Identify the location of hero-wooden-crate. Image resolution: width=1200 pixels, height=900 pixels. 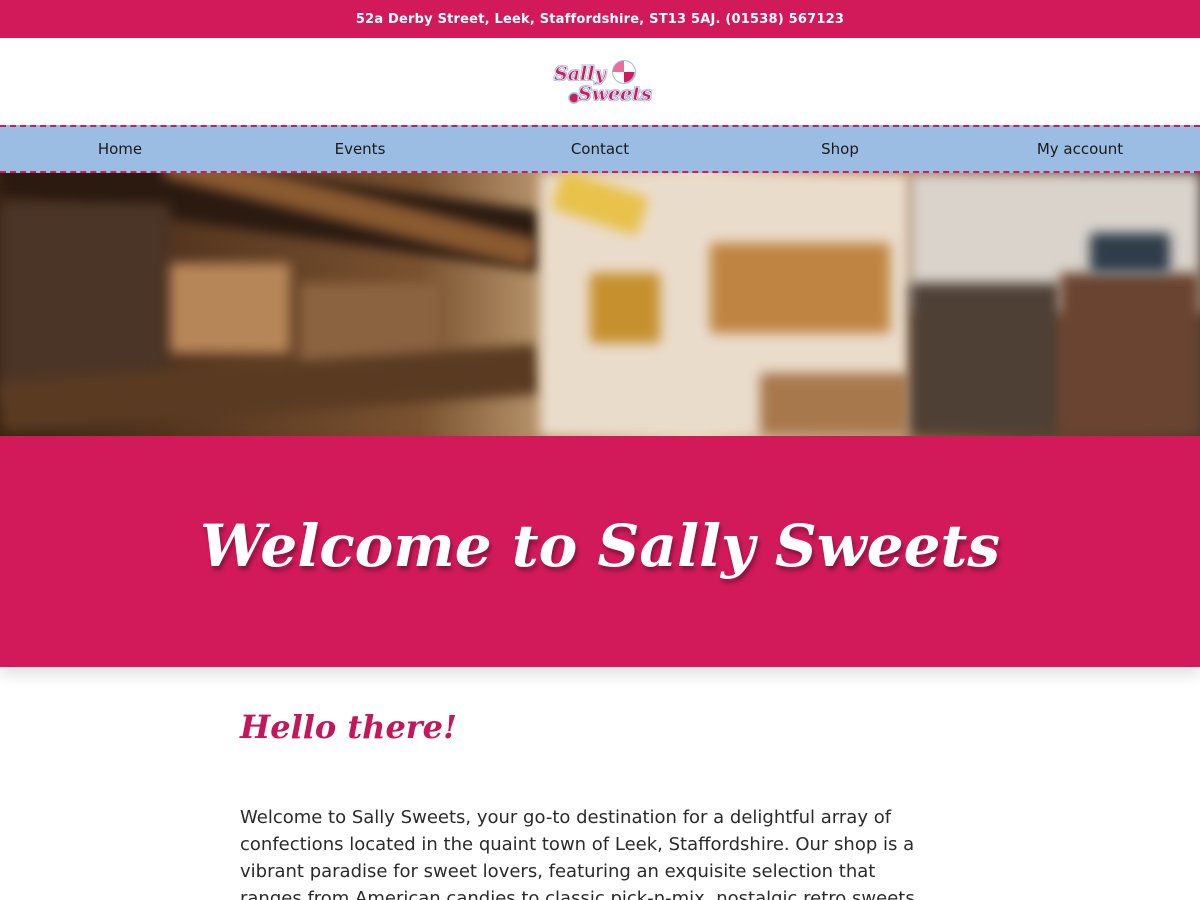
(800, 288).